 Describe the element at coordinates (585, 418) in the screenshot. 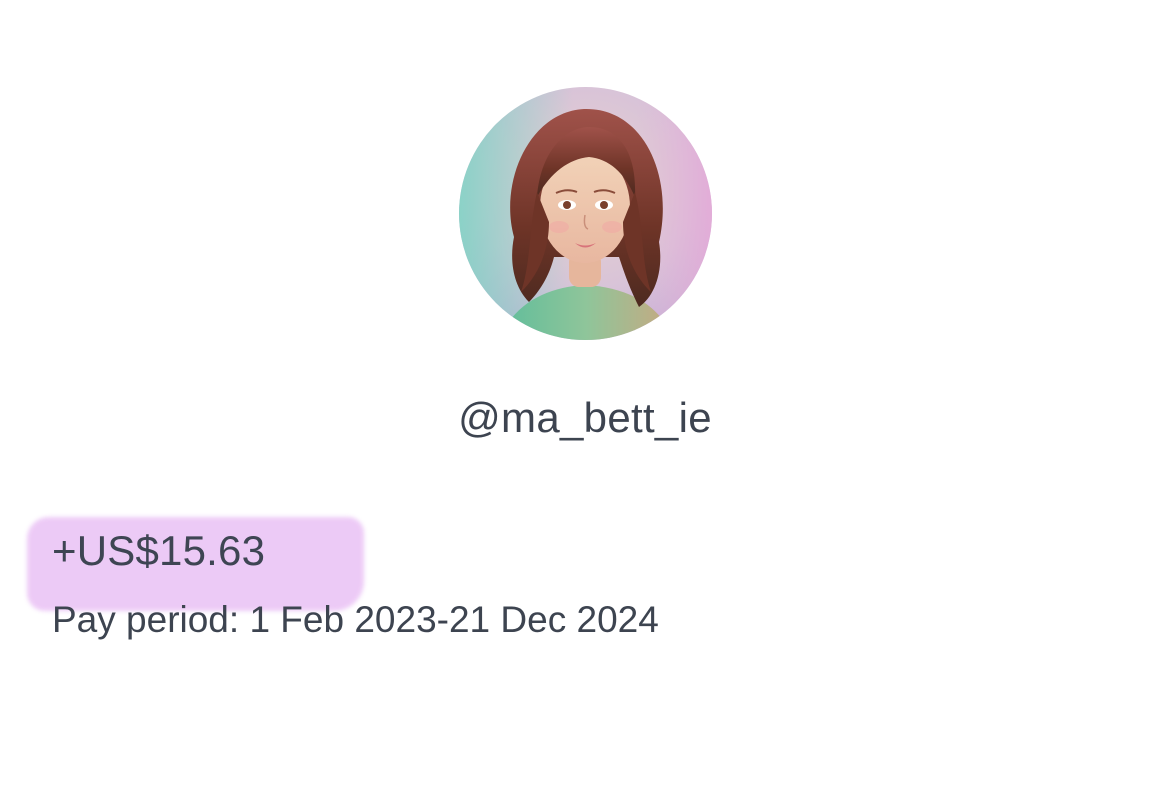

I see `profile-handle: @ma_bett_ie` at that location.